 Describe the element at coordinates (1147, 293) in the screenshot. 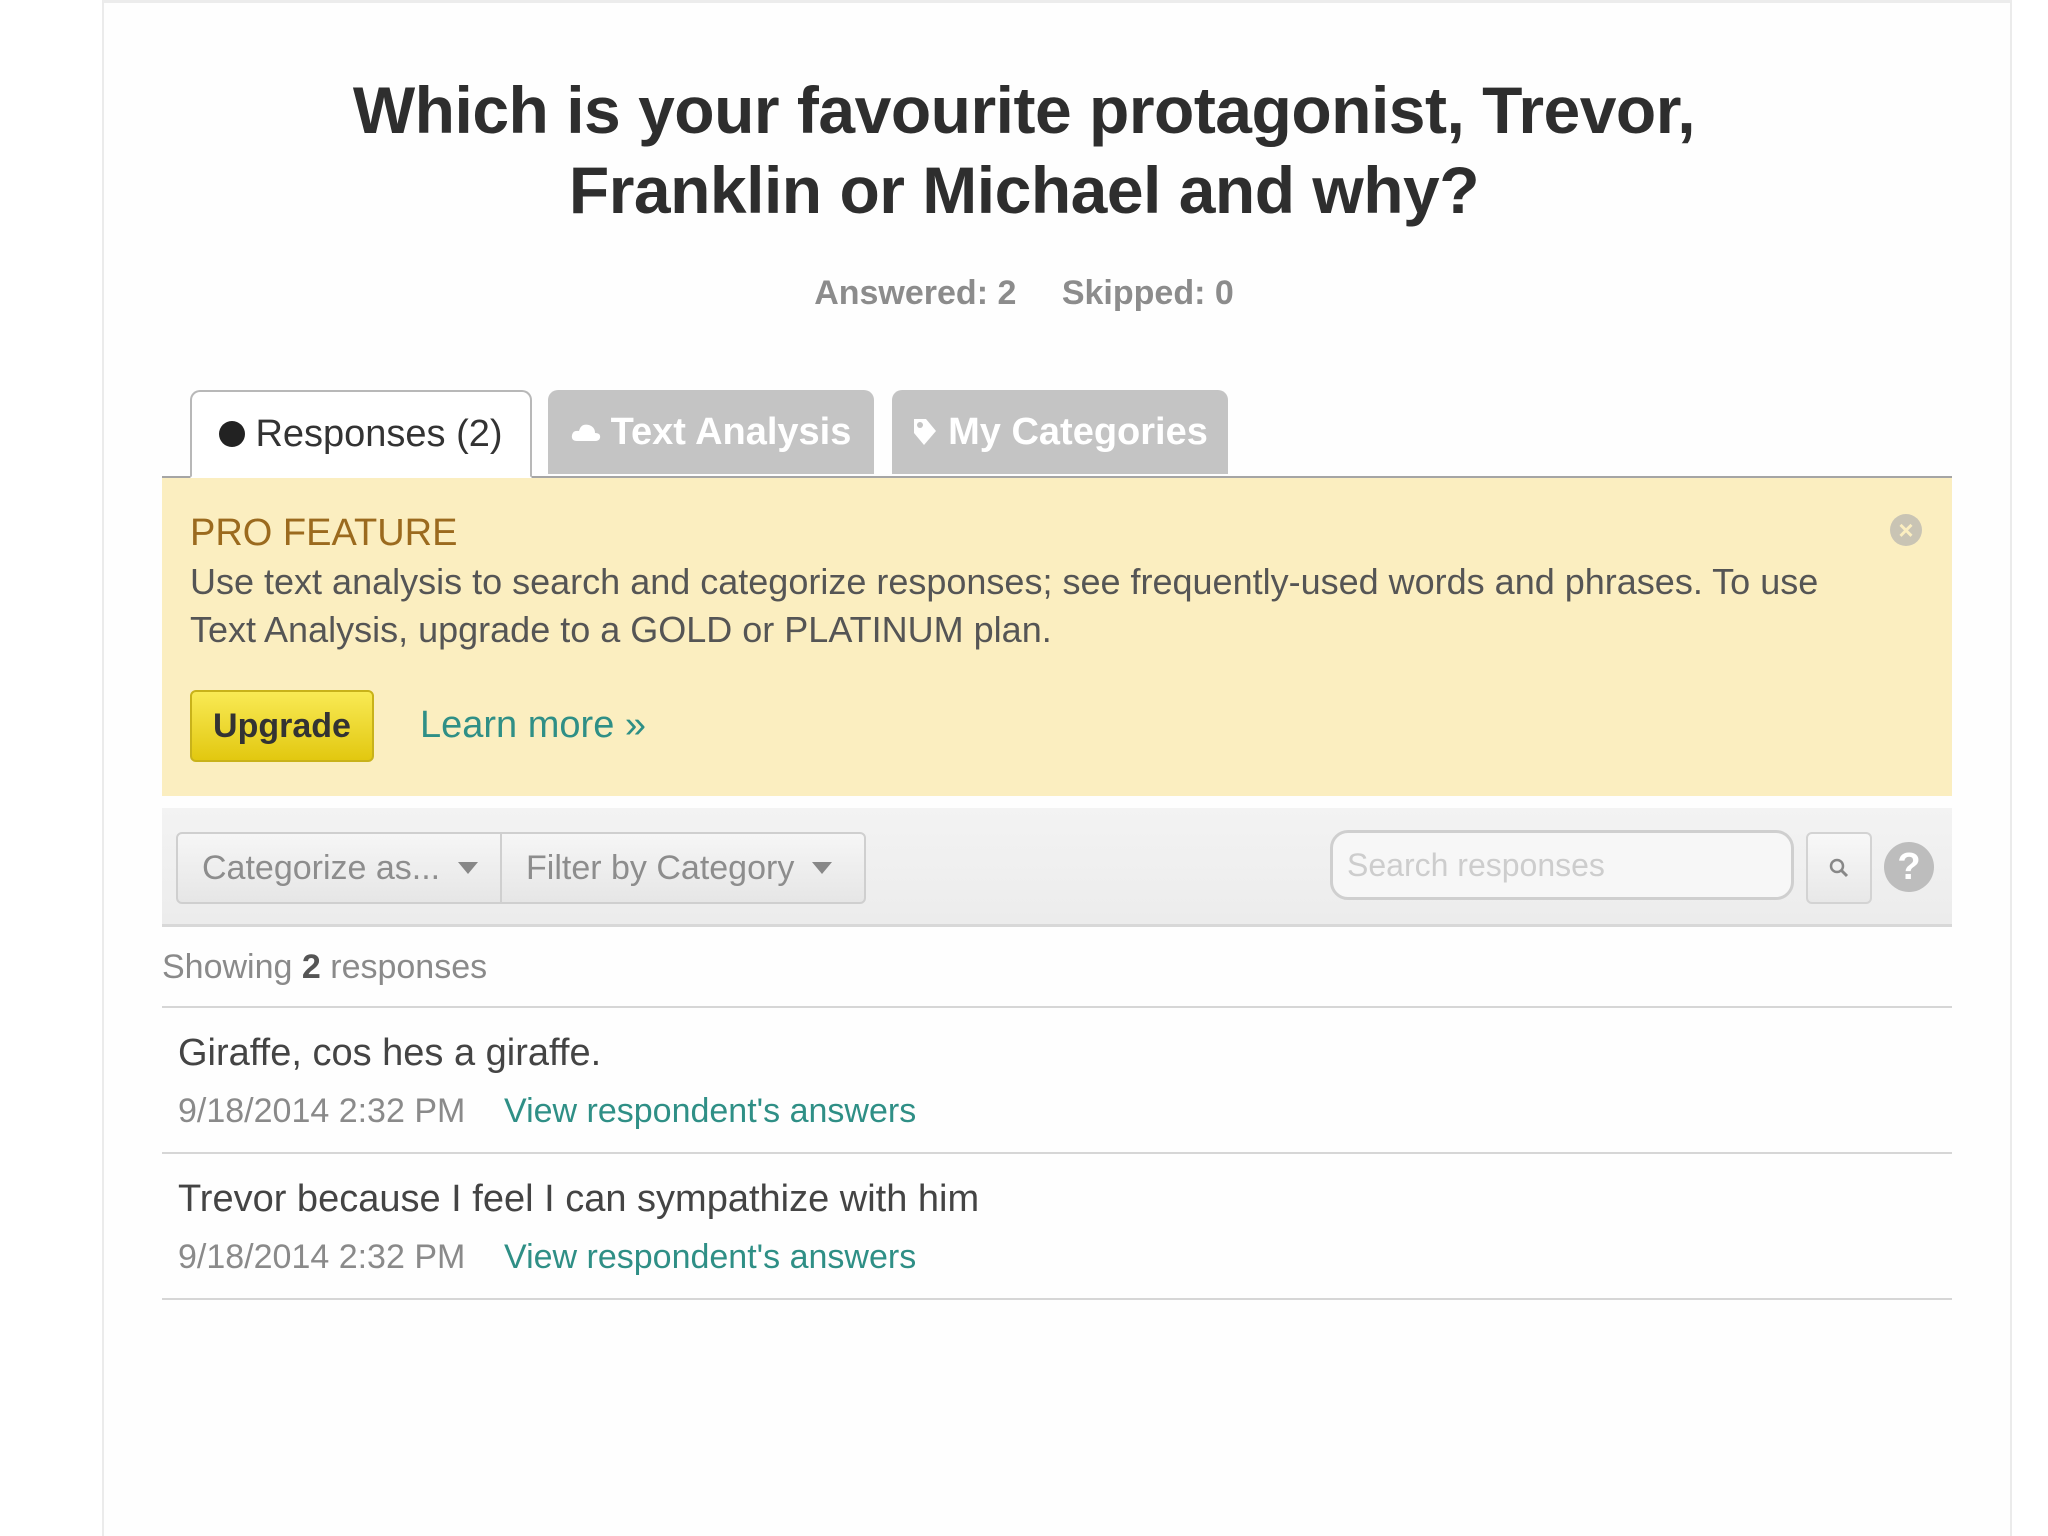

I see `skipped-count: Skipped: 0` at that location.